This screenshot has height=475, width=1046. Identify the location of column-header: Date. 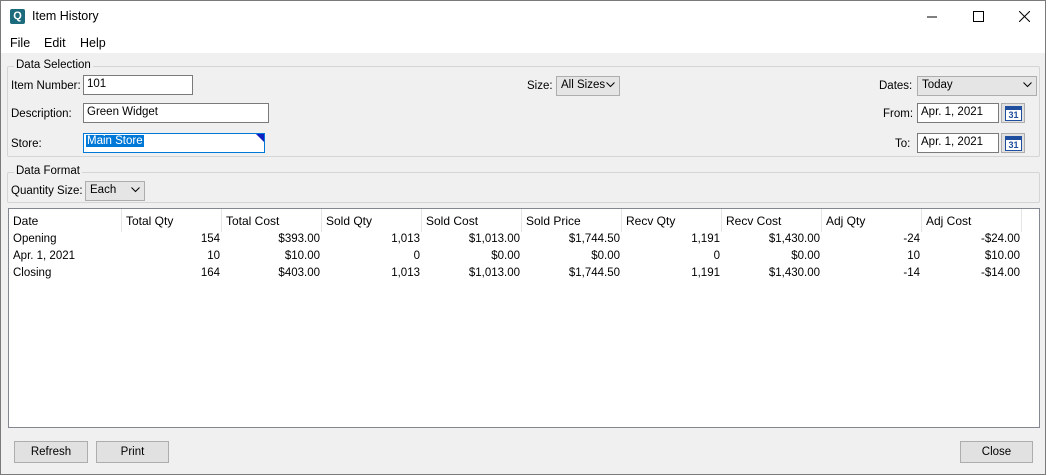
(65, 220).